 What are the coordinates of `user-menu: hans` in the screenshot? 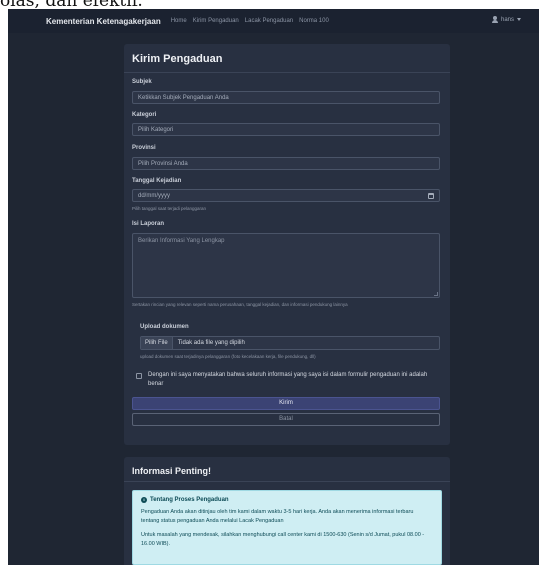 It's located at (506, 19).